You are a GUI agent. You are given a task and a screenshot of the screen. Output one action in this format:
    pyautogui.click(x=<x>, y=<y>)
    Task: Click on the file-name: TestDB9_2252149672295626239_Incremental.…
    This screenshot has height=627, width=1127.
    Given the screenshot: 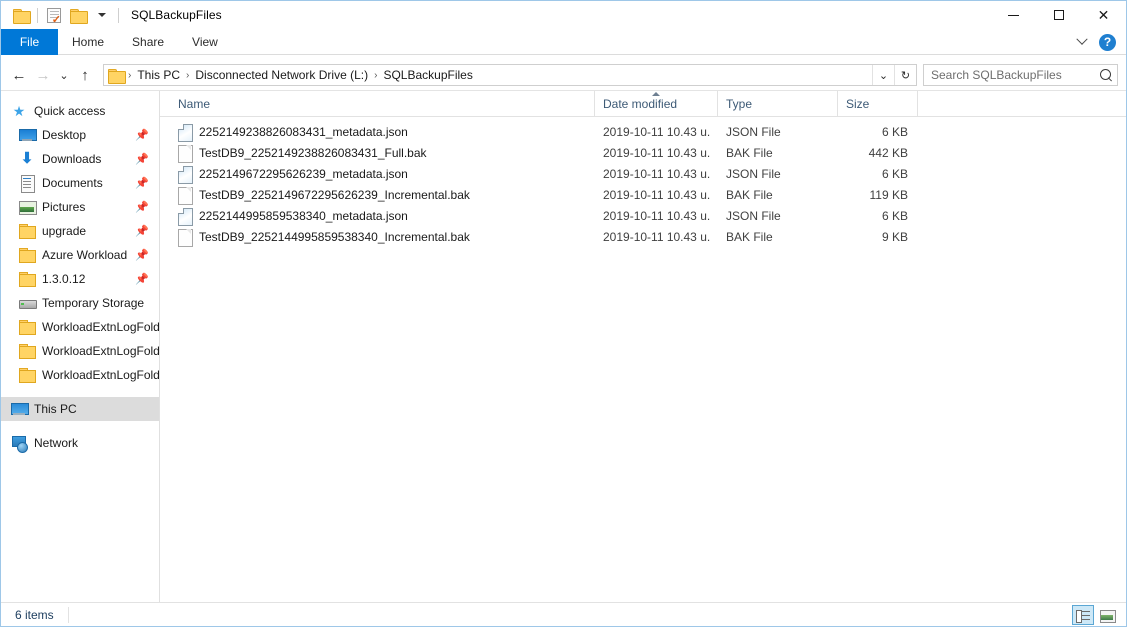 What is the action you would take?
    pyautogui.click(x=334, y=194)
    